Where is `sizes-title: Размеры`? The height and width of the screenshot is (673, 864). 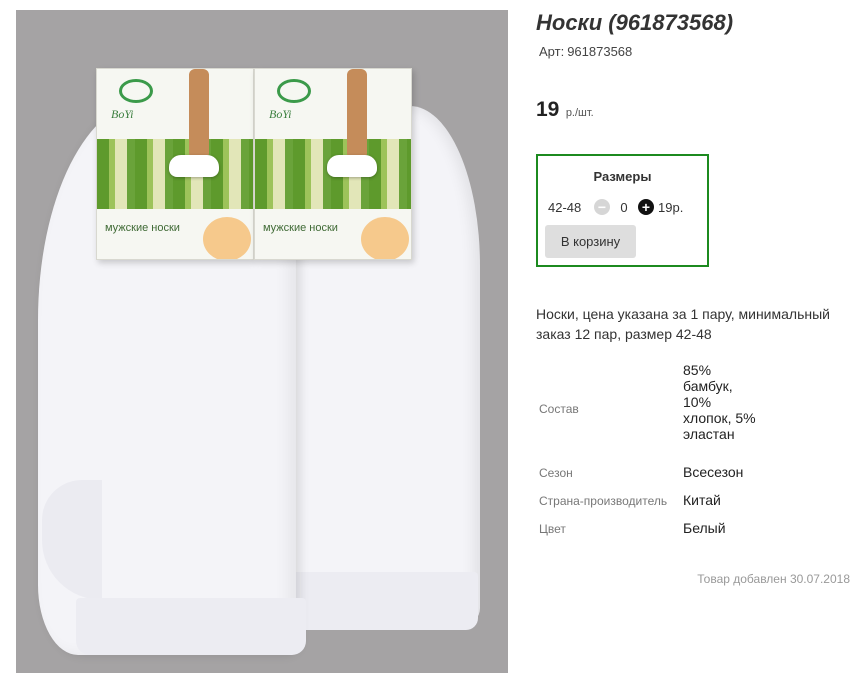
sizes-title: Размеры is located at coordinates (622, 176).